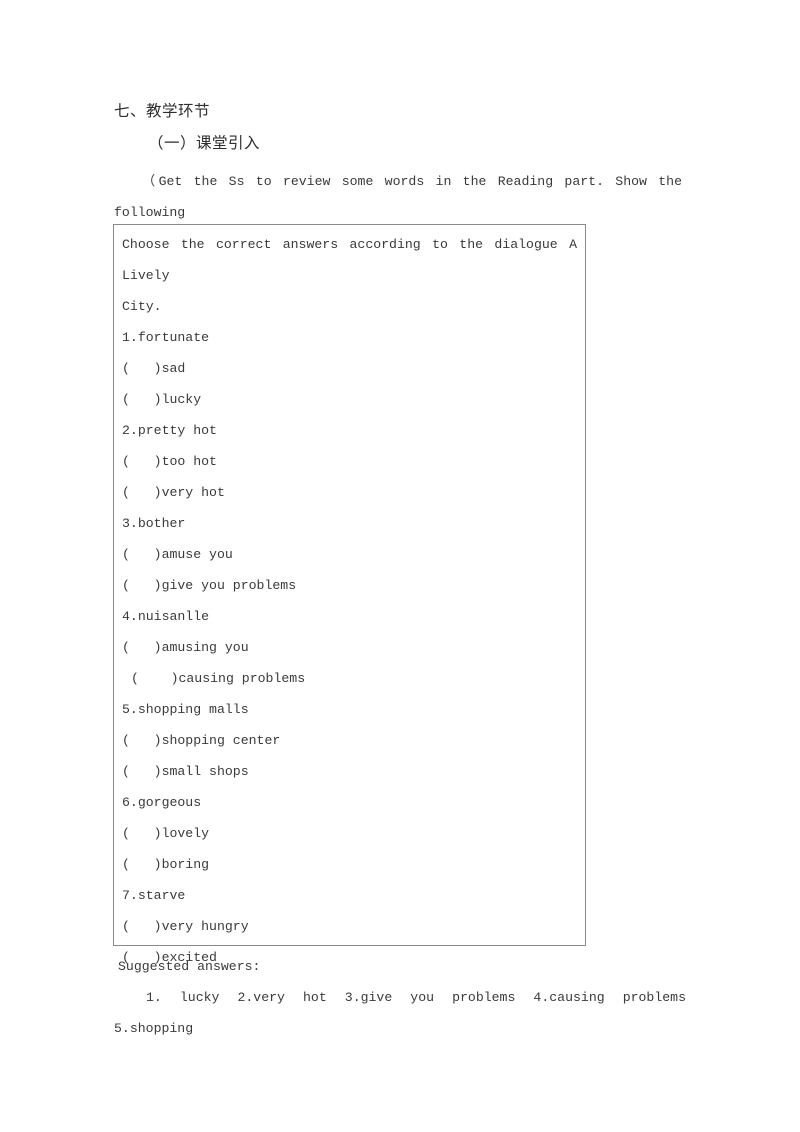 The image size is (800, 1132). I want to click on exercise-line: ( )shopping center, so click(201, 740).